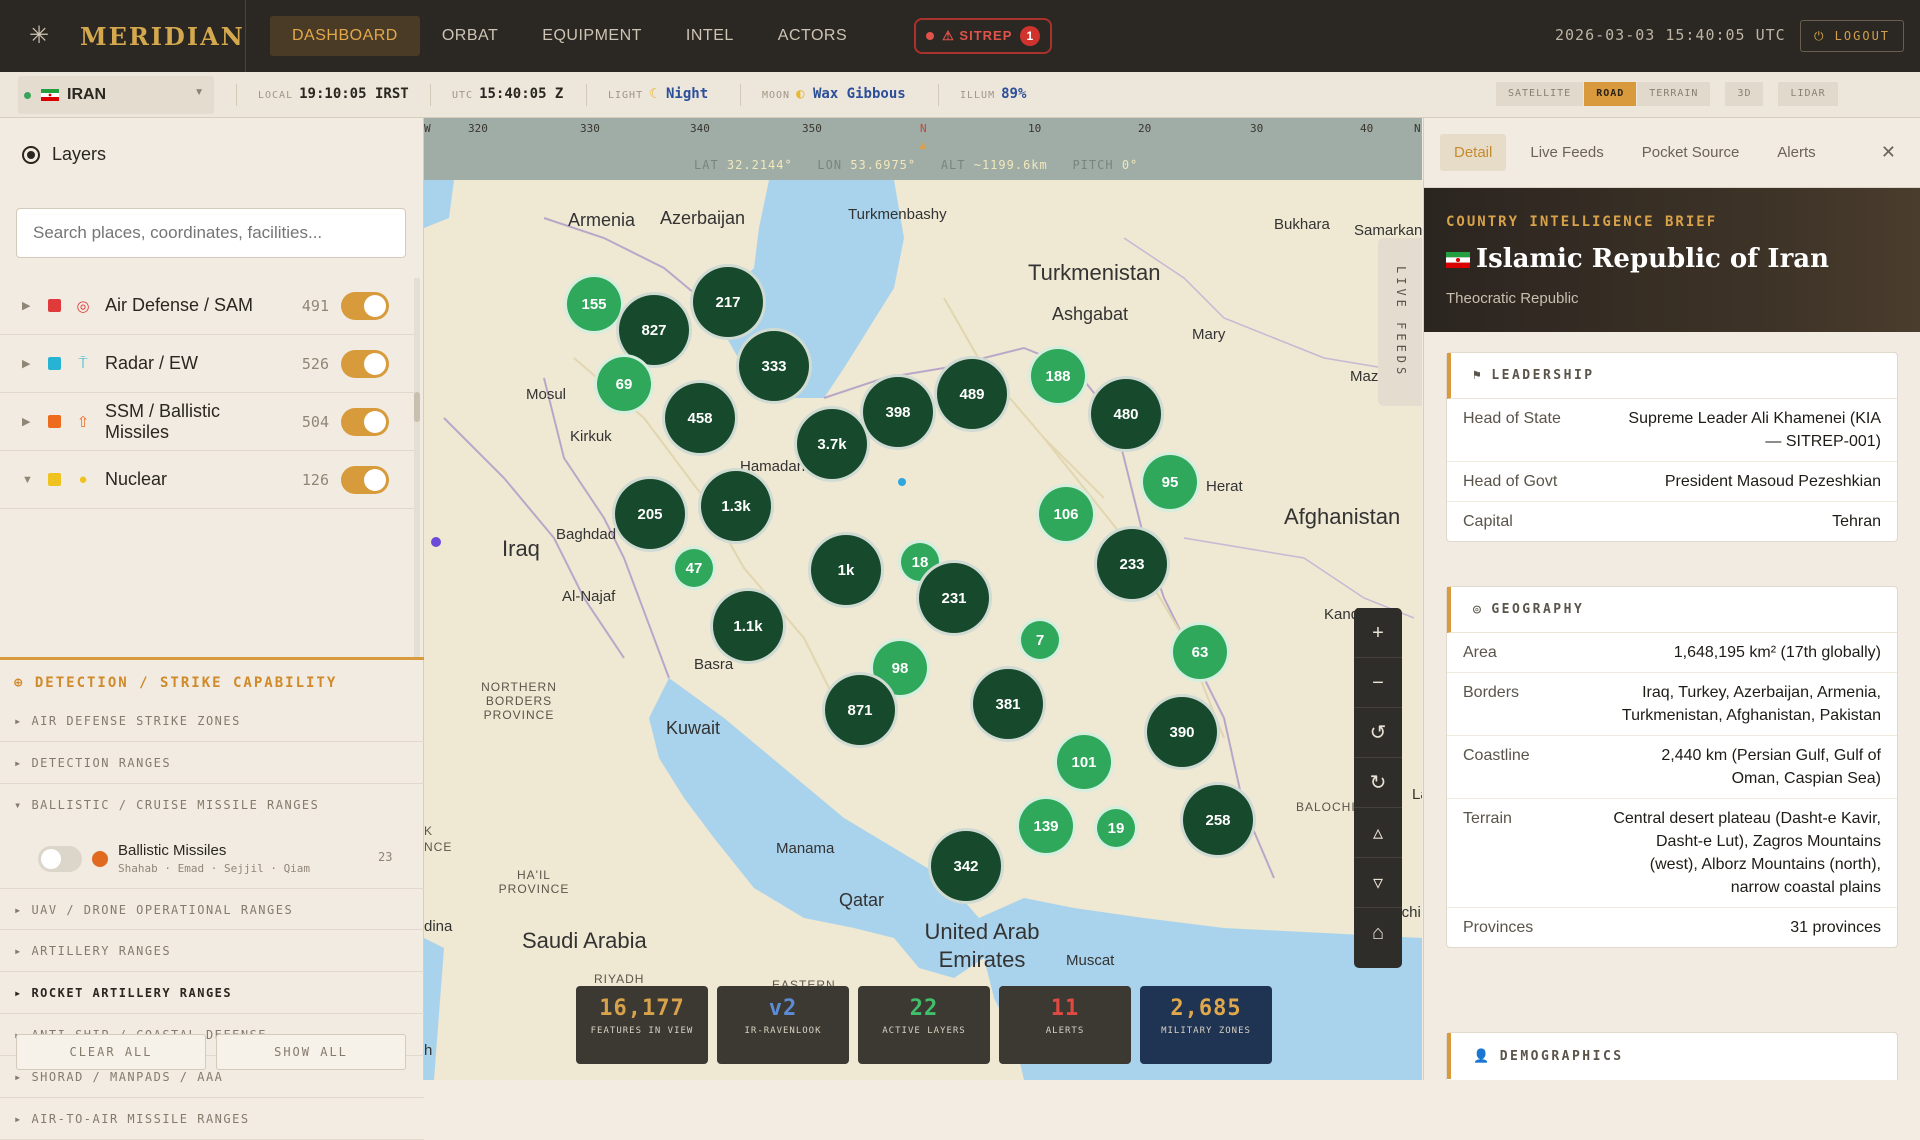  What do you see at coordinates (1066, 514) in the screenshot?
I see `map-cluster: 106` at bounding box center [1066, 514].